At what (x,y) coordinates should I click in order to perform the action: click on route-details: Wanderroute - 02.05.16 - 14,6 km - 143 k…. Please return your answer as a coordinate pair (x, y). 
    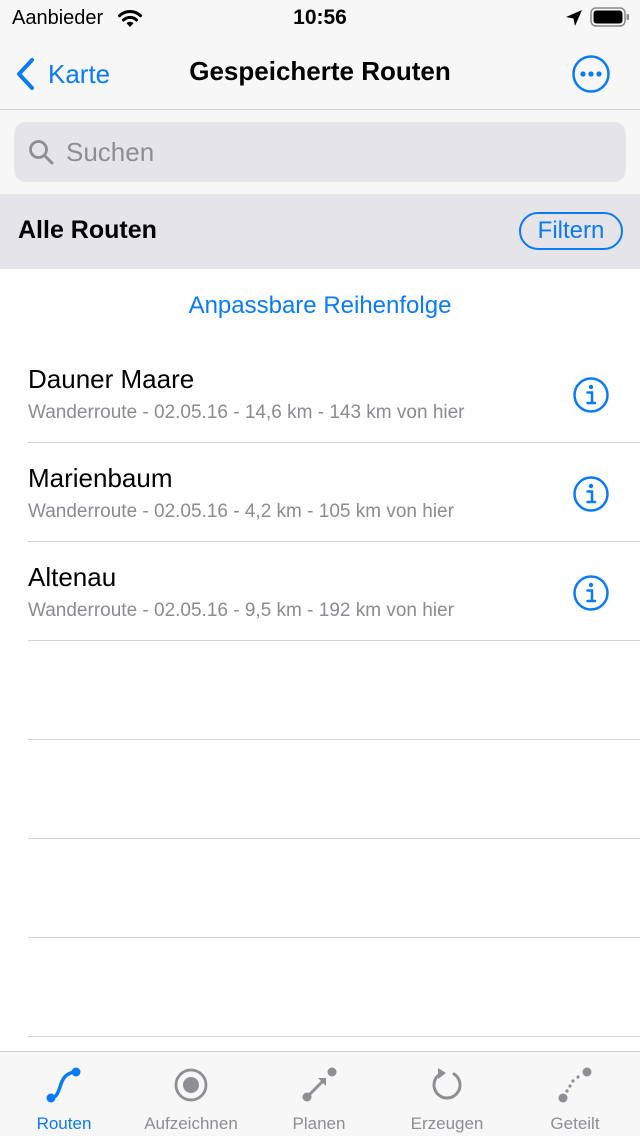
    Looking at the image, I should click on (246, 412).